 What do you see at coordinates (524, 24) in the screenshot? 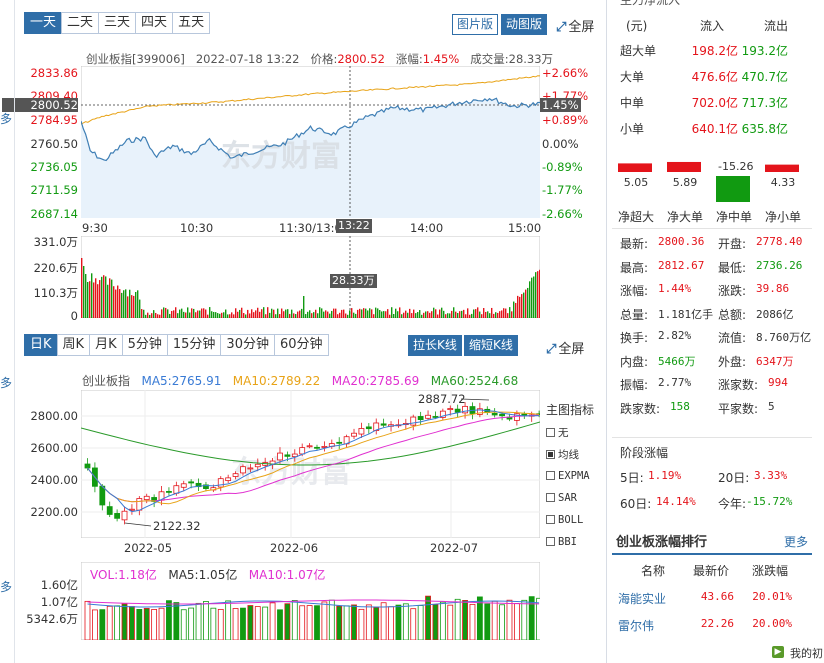
I see `animated-version-button: 动图版` at bounding box center [524, 24].